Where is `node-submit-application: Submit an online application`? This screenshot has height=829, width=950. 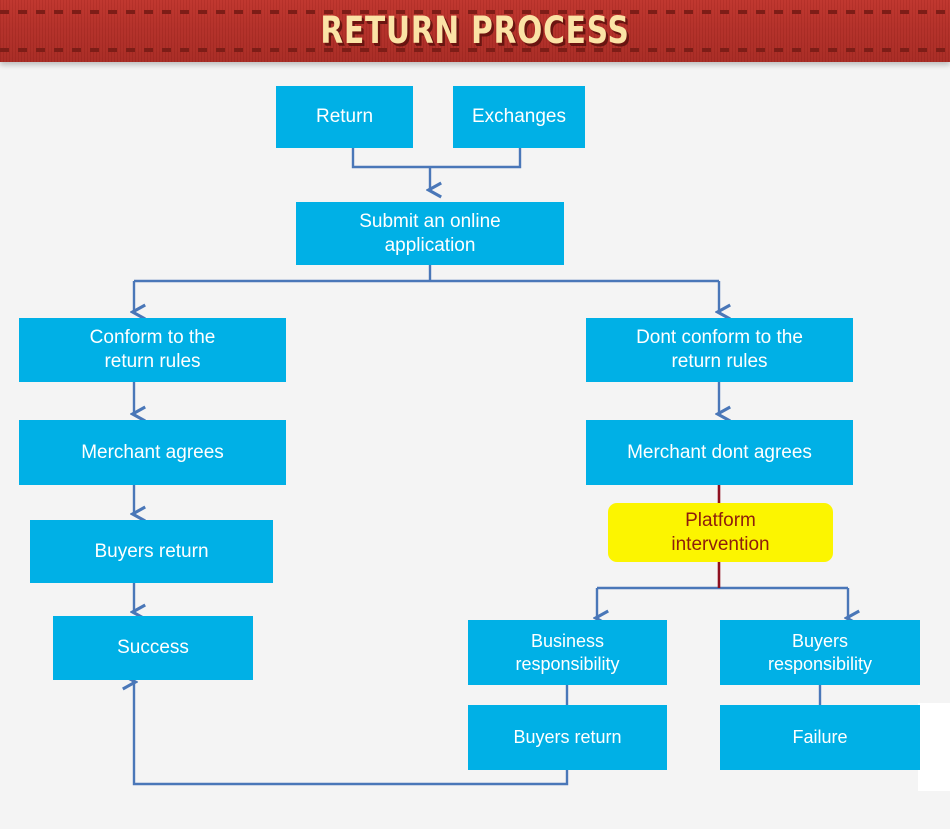
node-submit-application: Submit an online application is located at coordinates (430, 233).